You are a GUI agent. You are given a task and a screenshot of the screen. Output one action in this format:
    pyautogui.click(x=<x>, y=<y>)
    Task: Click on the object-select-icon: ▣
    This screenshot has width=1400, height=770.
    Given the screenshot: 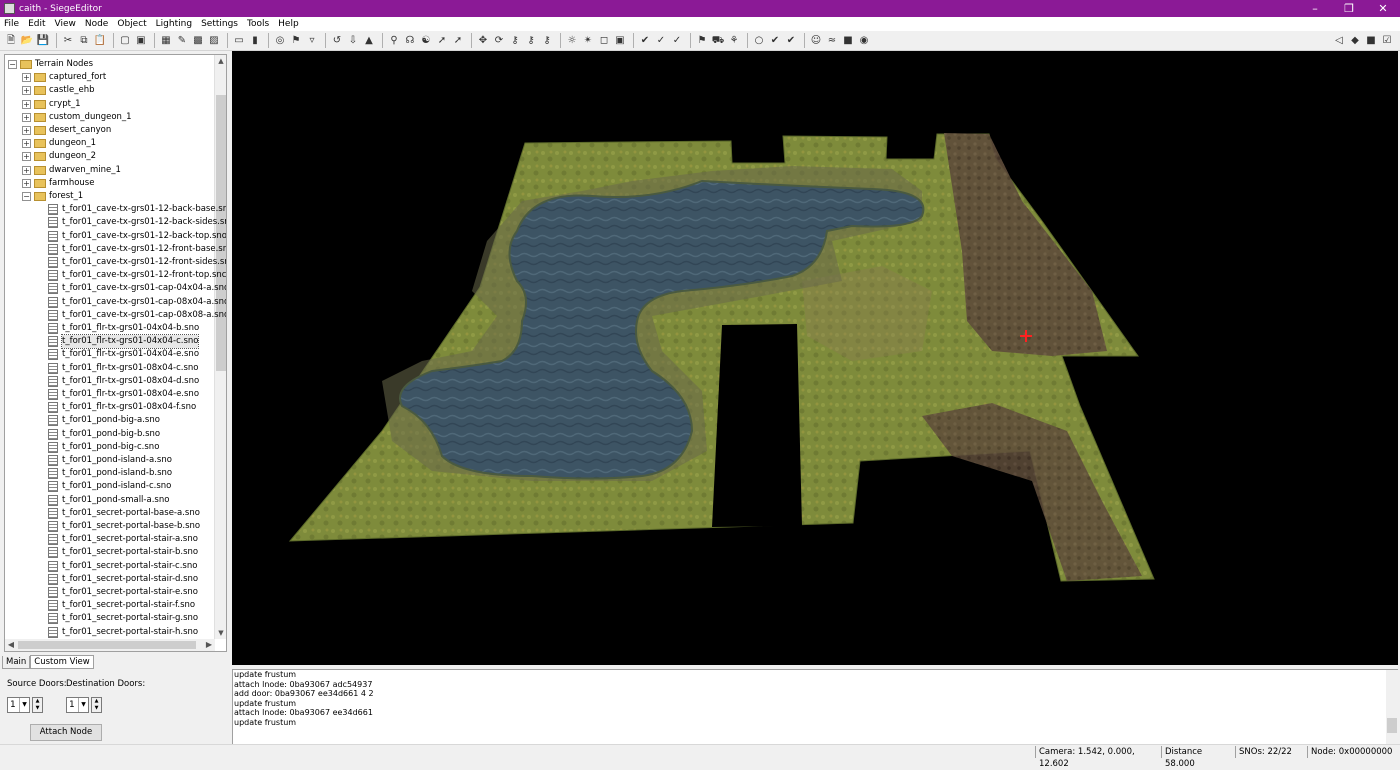 What is the action you would take?
    pyautogui.click(x=141, y=41)
    